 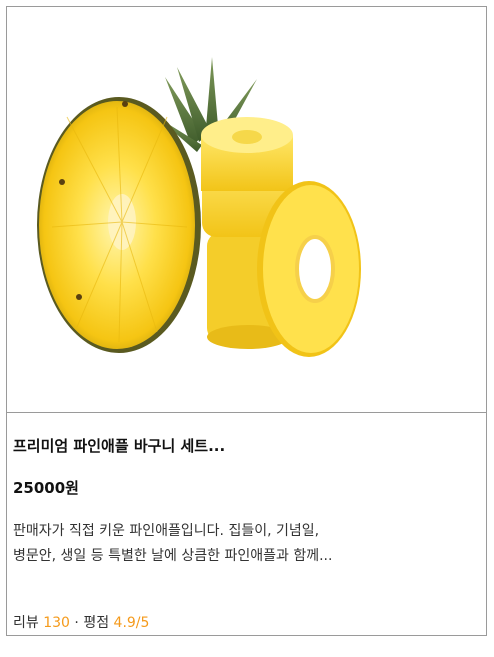 What do you see at coordinates (56, 623) in the screenshot?
I see `review-count: 130` at bounding box center [56, 623].